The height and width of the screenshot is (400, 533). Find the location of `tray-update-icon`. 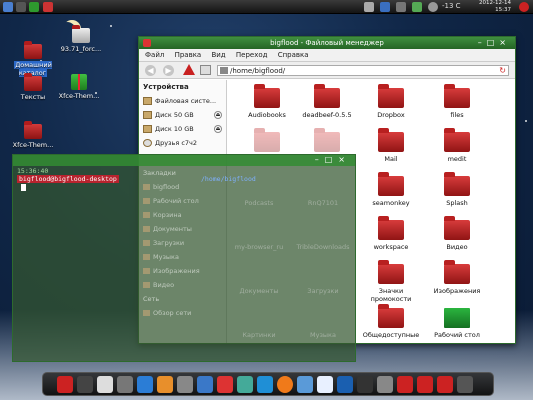

tray-update-icon is located at coordinates (417, 7).